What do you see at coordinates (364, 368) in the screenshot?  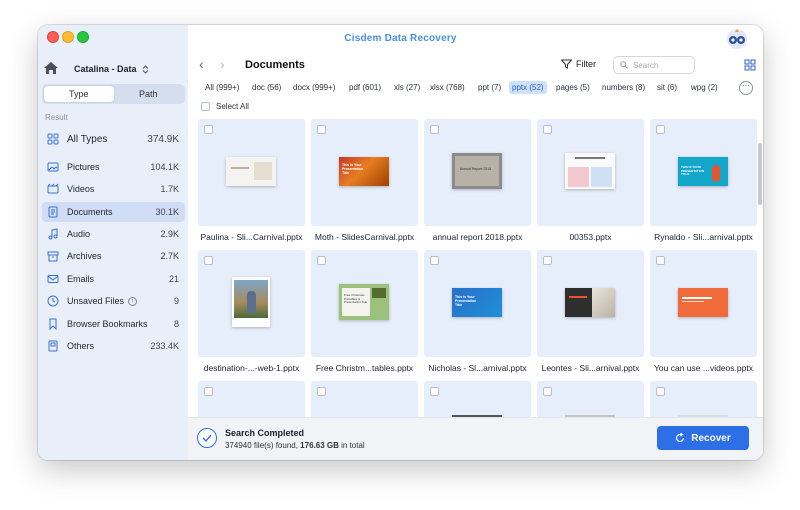 I see `file-name: Free Christm...tables.pptx` at bounding box center [364, 368].